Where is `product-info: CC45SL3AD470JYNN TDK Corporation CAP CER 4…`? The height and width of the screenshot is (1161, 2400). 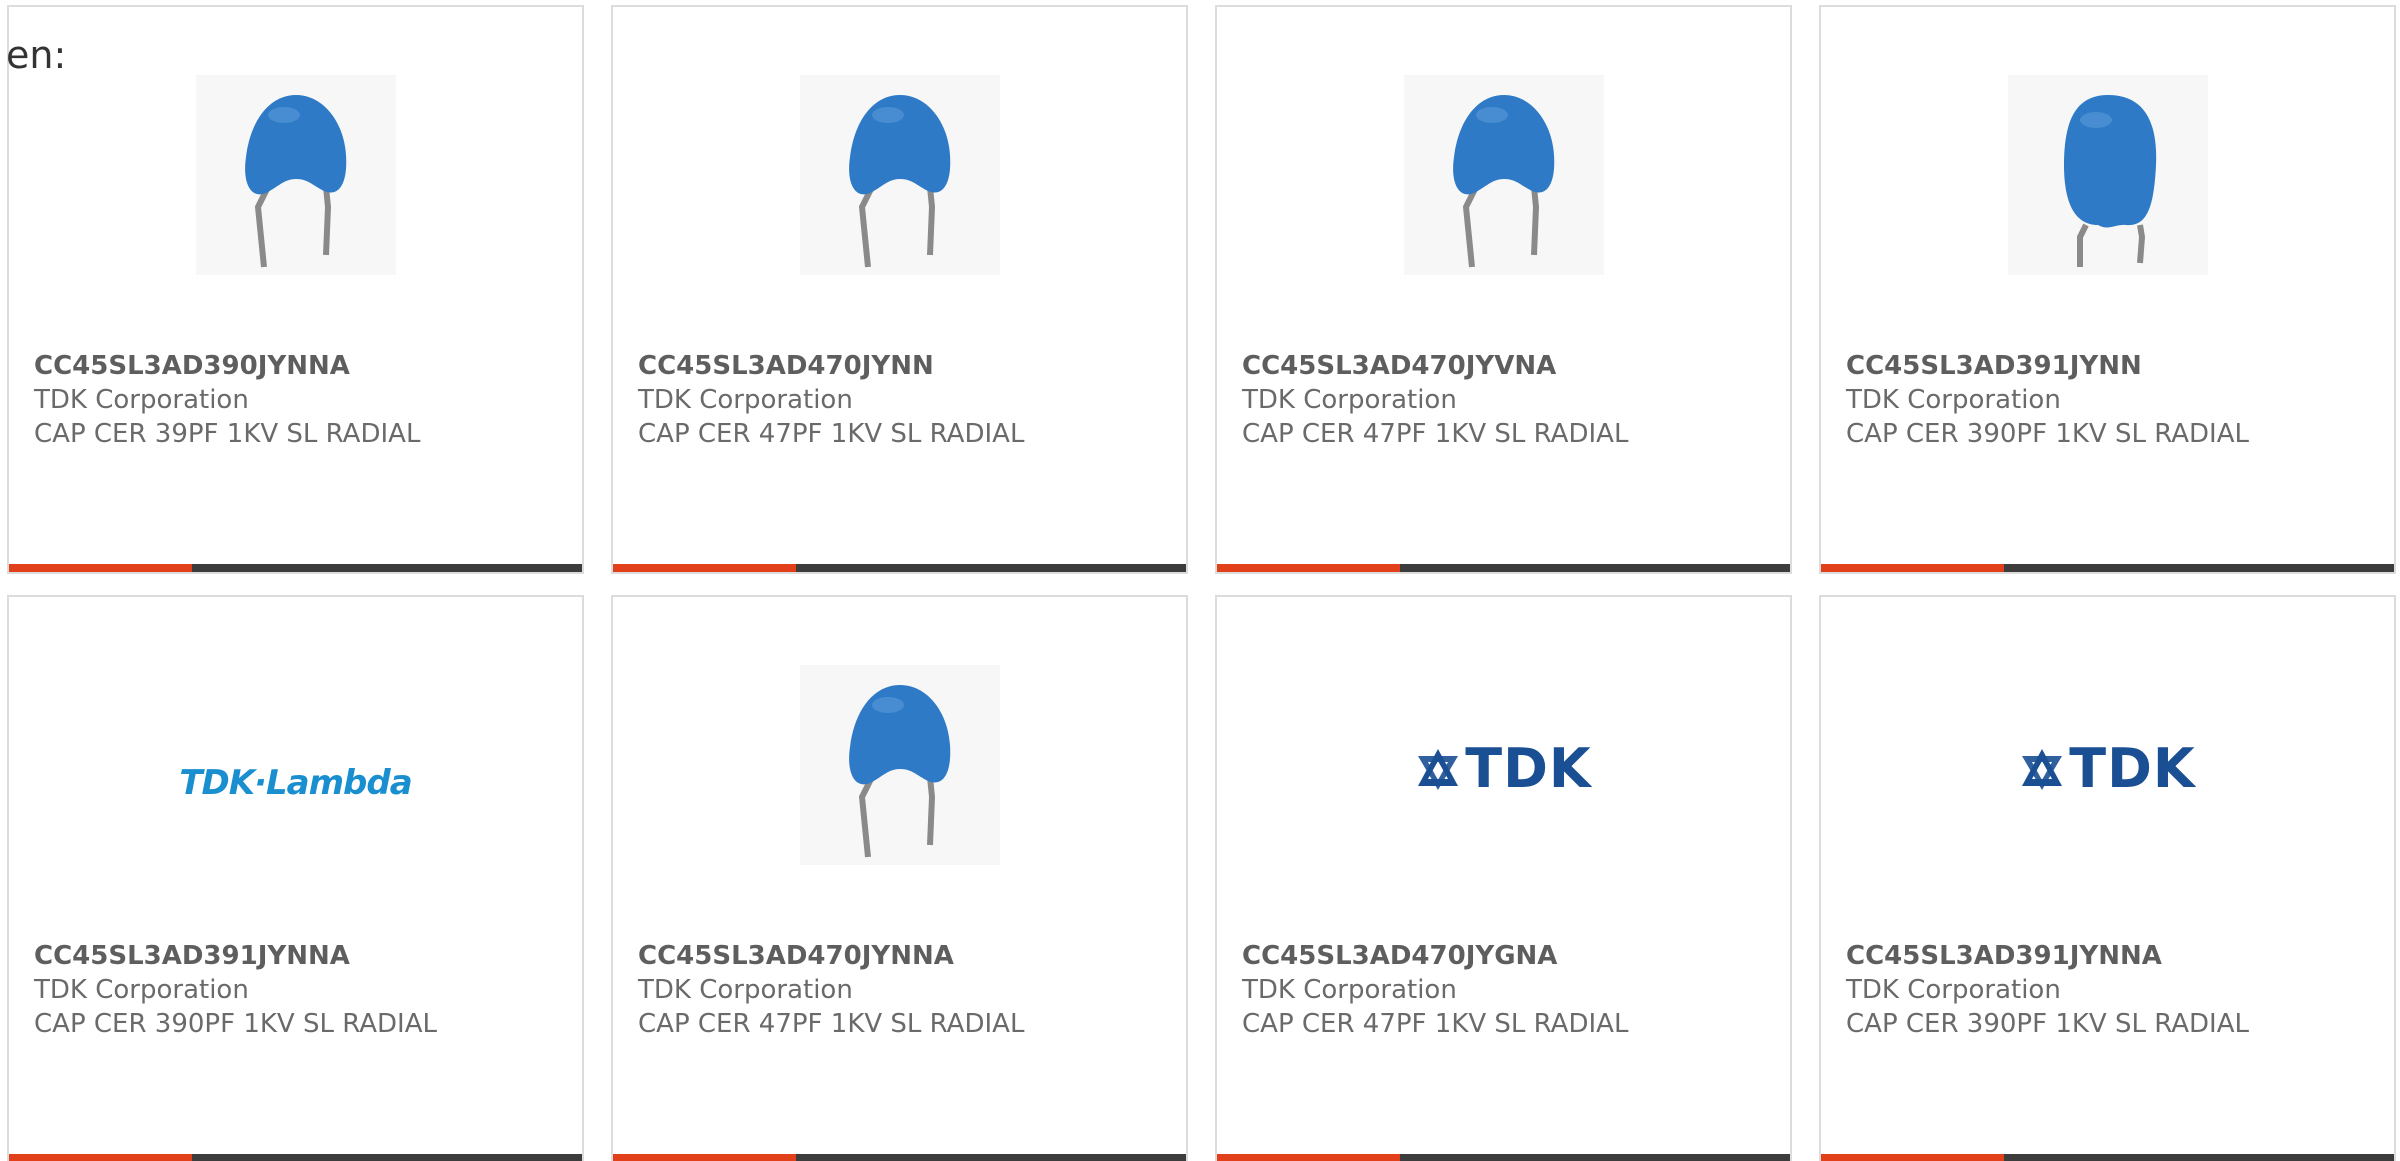
product-info: CC45SL3AD470JYNN TDK Corporation CAP CER 4… is located at coordinates (902, 400).